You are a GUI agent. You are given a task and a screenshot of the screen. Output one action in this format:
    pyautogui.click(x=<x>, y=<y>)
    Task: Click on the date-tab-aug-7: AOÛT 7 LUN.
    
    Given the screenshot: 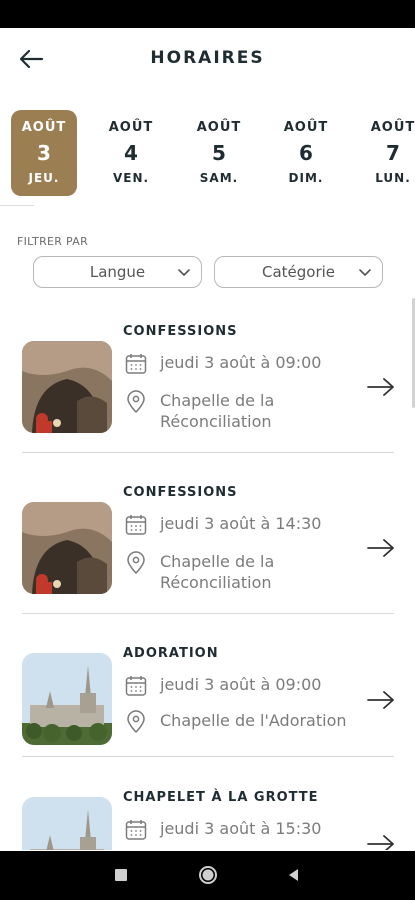 What is the action you would take?
    pyautogui.click(x=387, y=153)
    